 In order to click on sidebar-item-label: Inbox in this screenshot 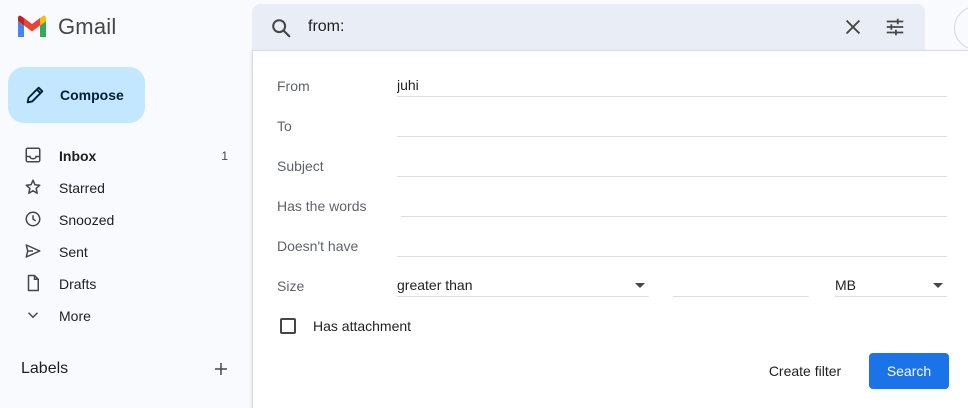, I will do `click(78, 156)`.